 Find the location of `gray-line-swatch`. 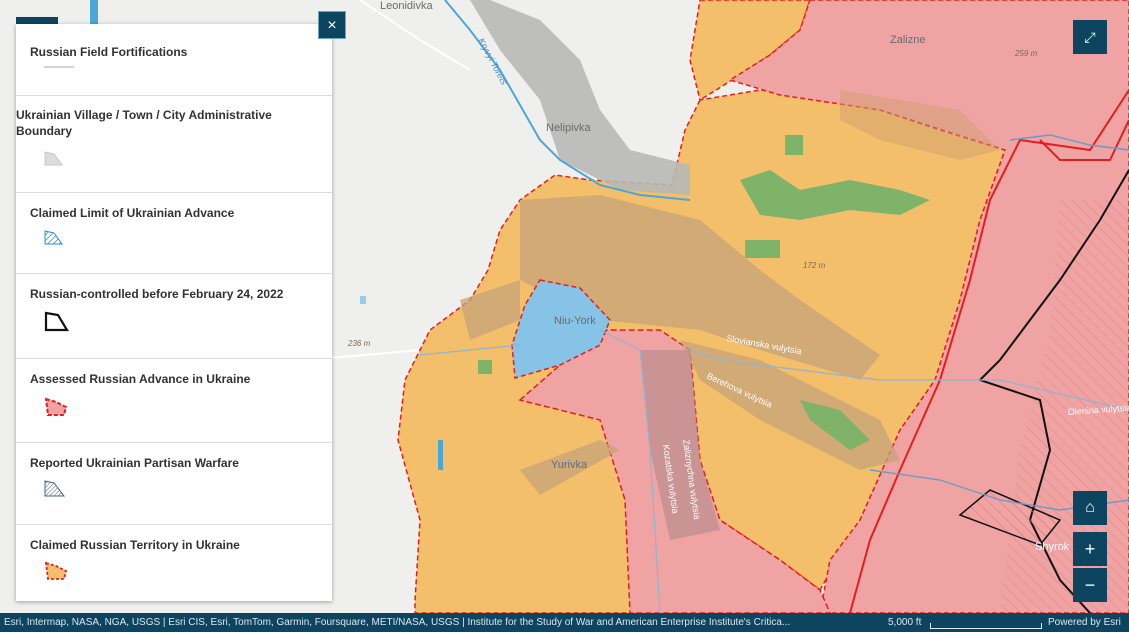

gray-line-swatch is located at coordinates (59, 67).